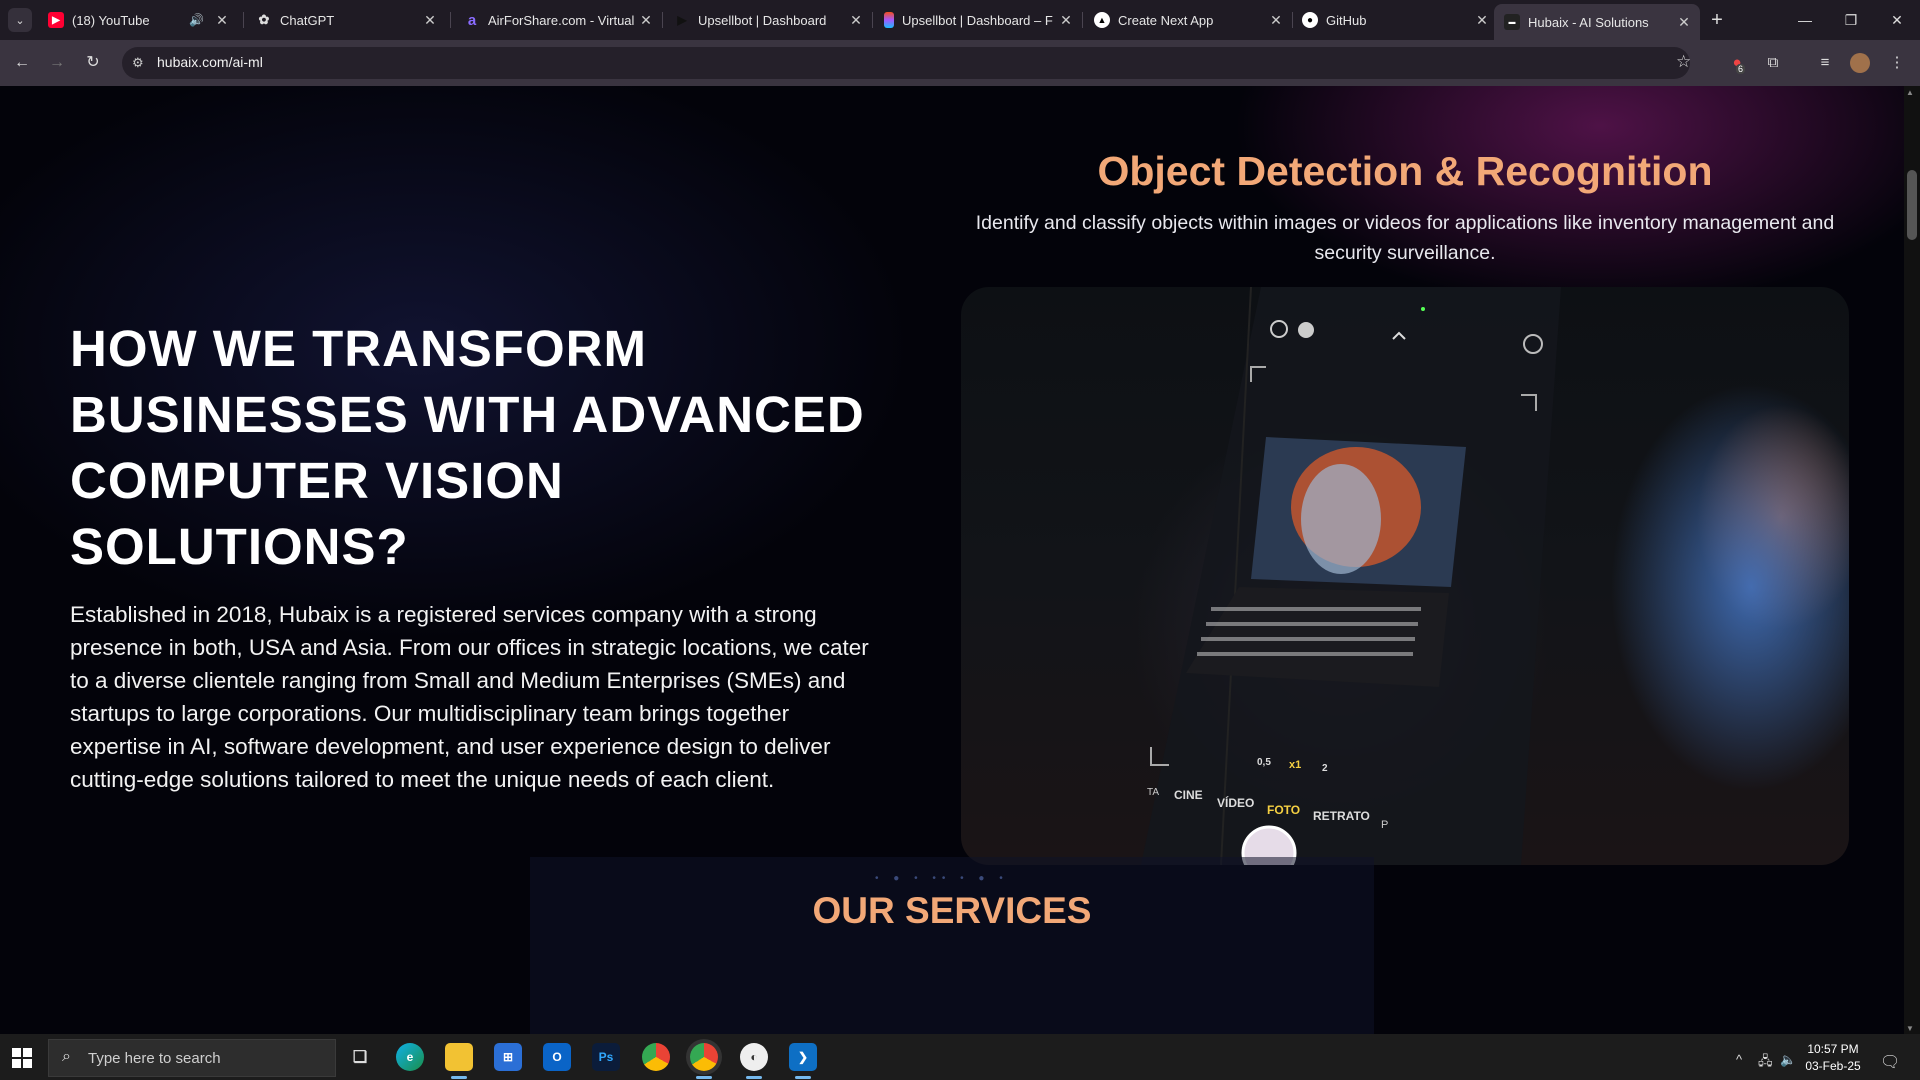  What do you see at coordinates (1717, 20) in the screenshot?
I see `new-tab-button: +` at bounding box center [1717, 20].